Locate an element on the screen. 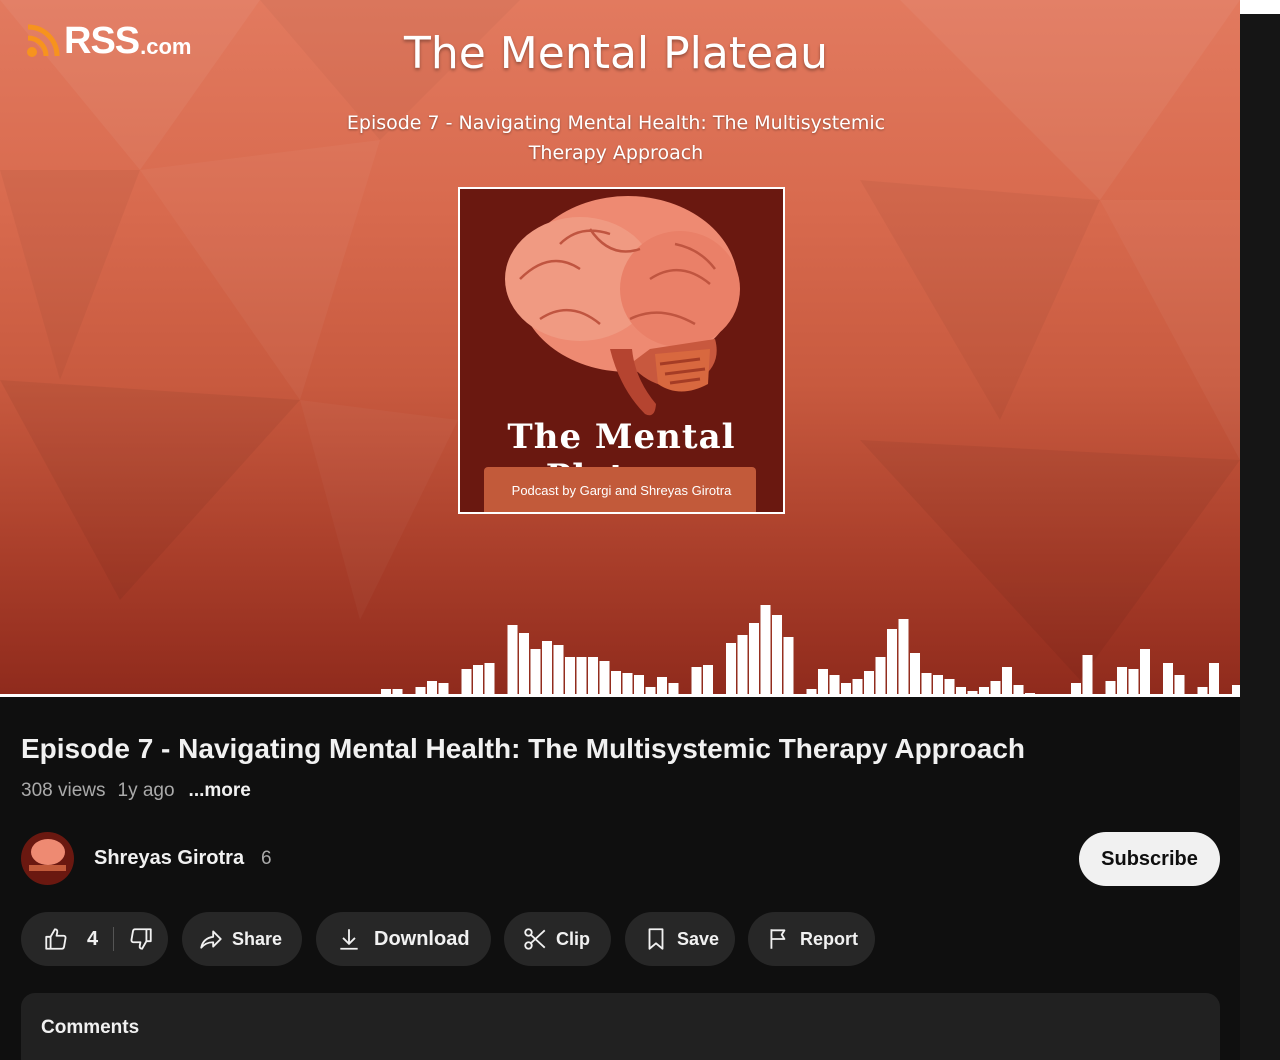  thumbs-down-icon is located at coordinates (141, 939).